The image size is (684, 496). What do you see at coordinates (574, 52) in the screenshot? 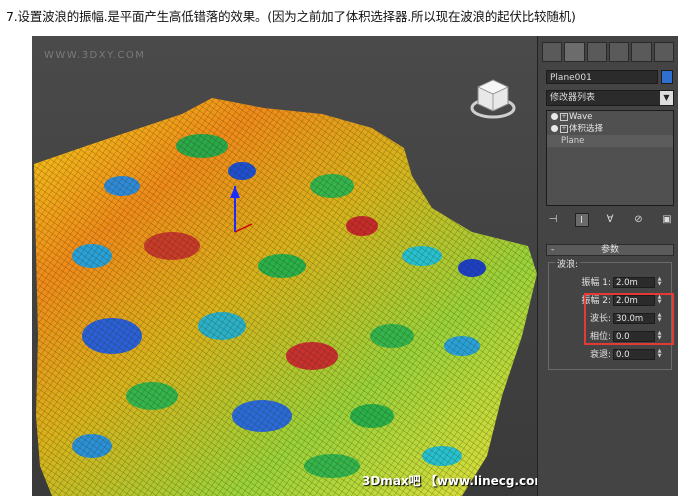
I see `modify-tab-icon` at bounding box center [574, 52].